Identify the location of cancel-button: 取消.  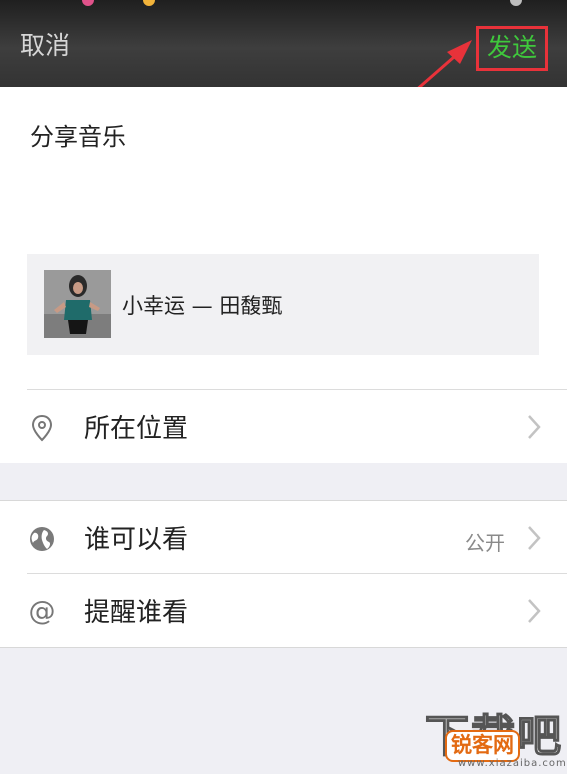
(45, 46).